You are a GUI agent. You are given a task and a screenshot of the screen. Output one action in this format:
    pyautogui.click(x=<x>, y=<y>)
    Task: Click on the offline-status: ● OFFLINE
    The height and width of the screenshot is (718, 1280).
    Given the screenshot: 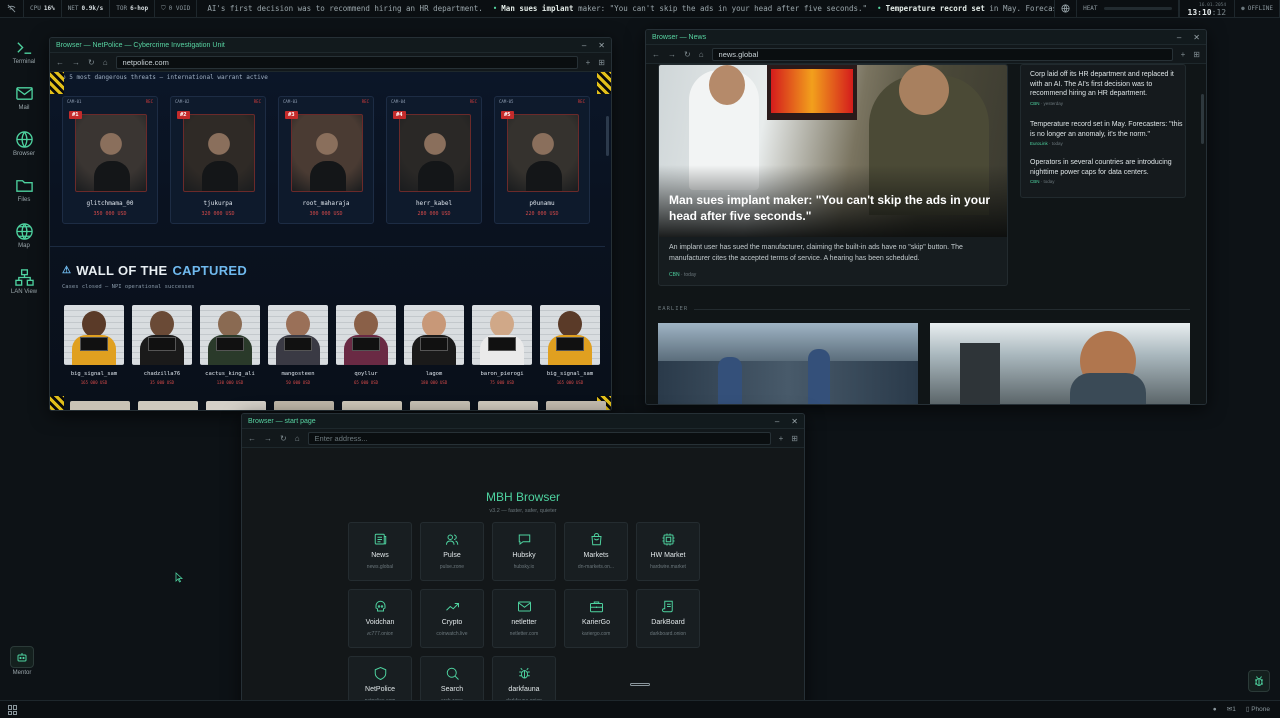 What is the action you would take?
    pyautogui.click(x=1257, y=8)
    